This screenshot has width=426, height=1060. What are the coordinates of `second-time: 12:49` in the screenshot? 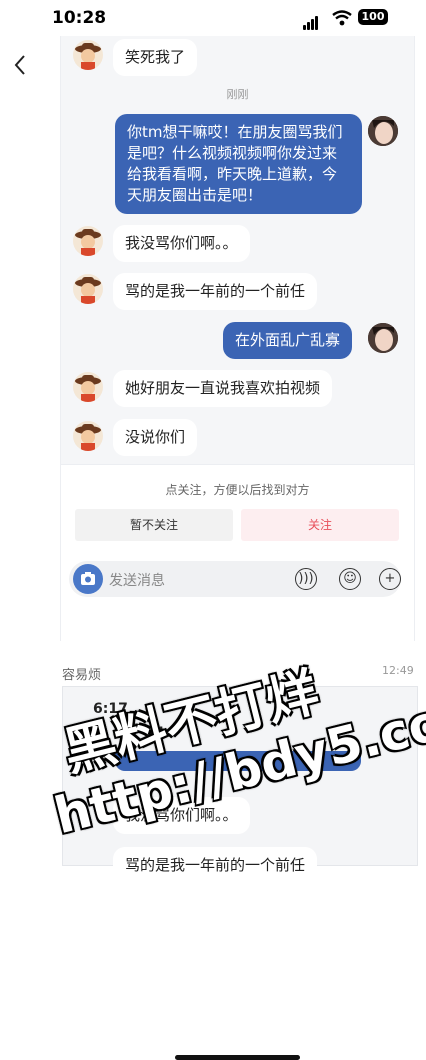 It's located at (398, 670).